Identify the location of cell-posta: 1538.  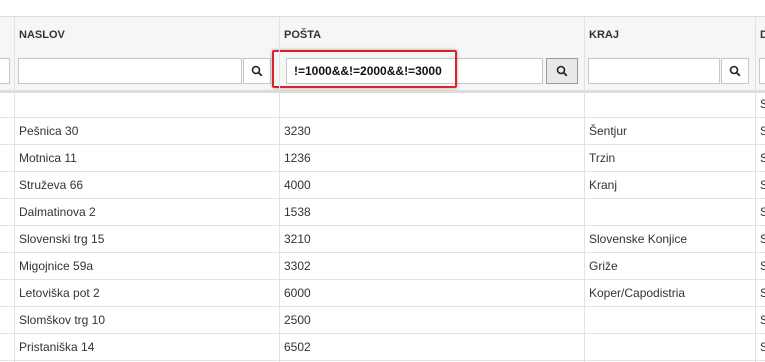
(297, 212).